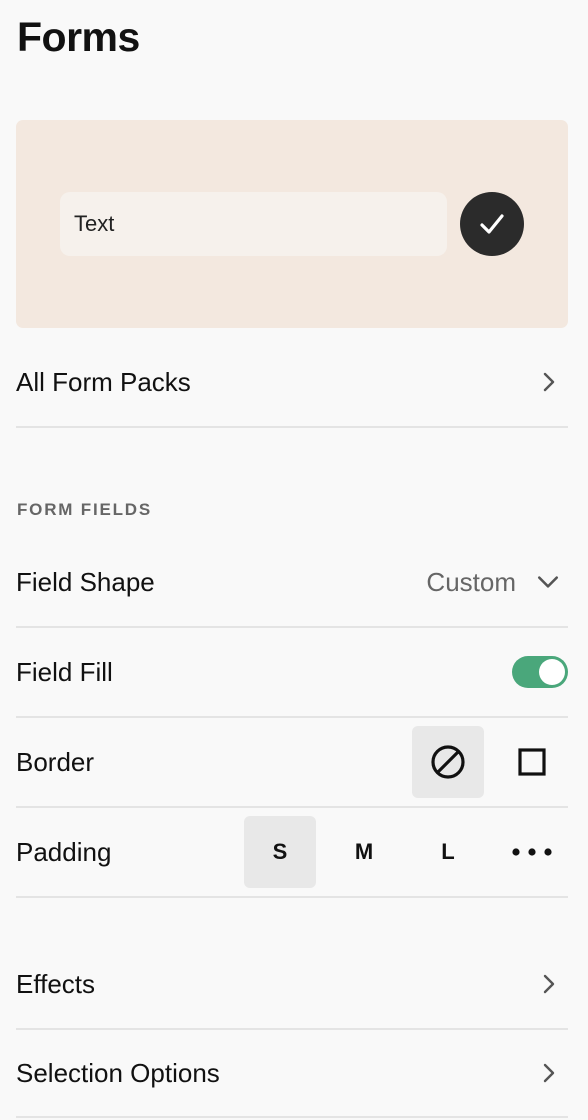 This screenshot has height=1120, width=588. I want to click on field-shape-value: Custom, so click(471, 581).